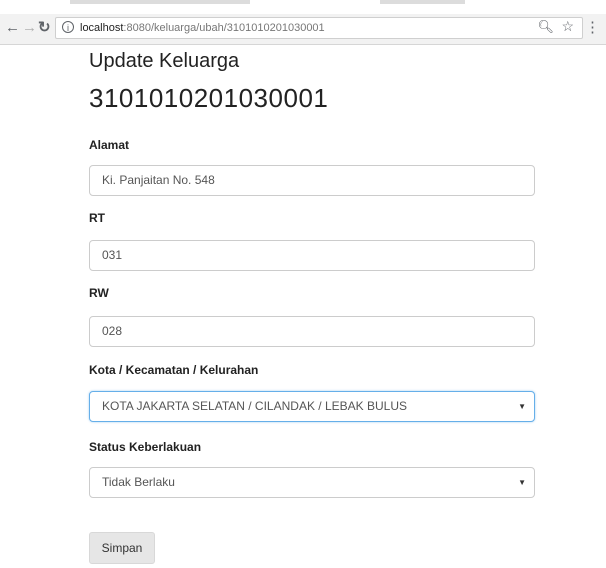 This screenshot has width=606, height=568. I want to click on arrow-right-icon: →, so click(29, 28).